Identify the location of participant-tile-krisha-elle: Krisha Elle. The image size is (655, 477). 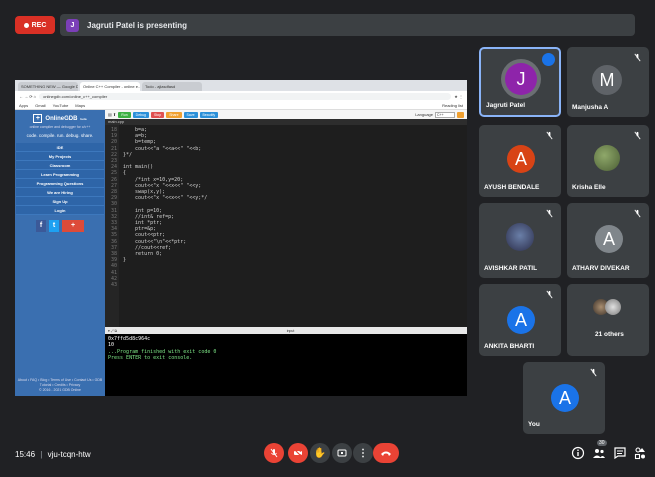
(608, 161).